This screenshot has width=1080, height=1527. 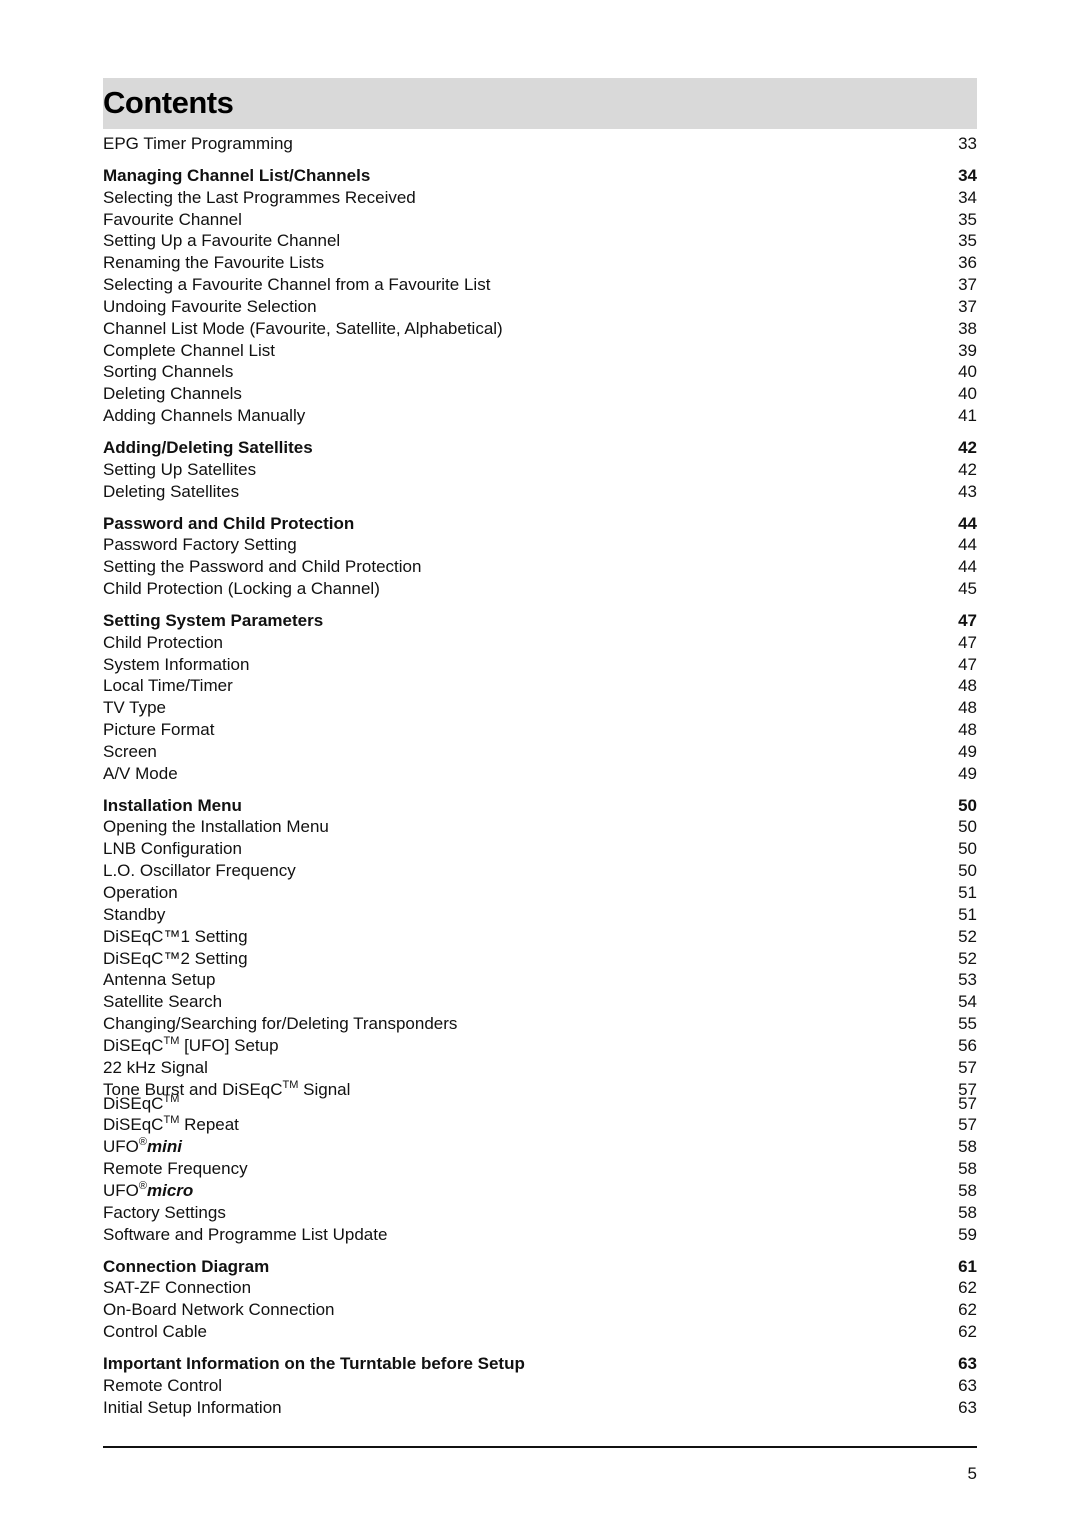 I want to click on toc-section-heading: Connection Diagram 61, so click(x=540, y=1267).